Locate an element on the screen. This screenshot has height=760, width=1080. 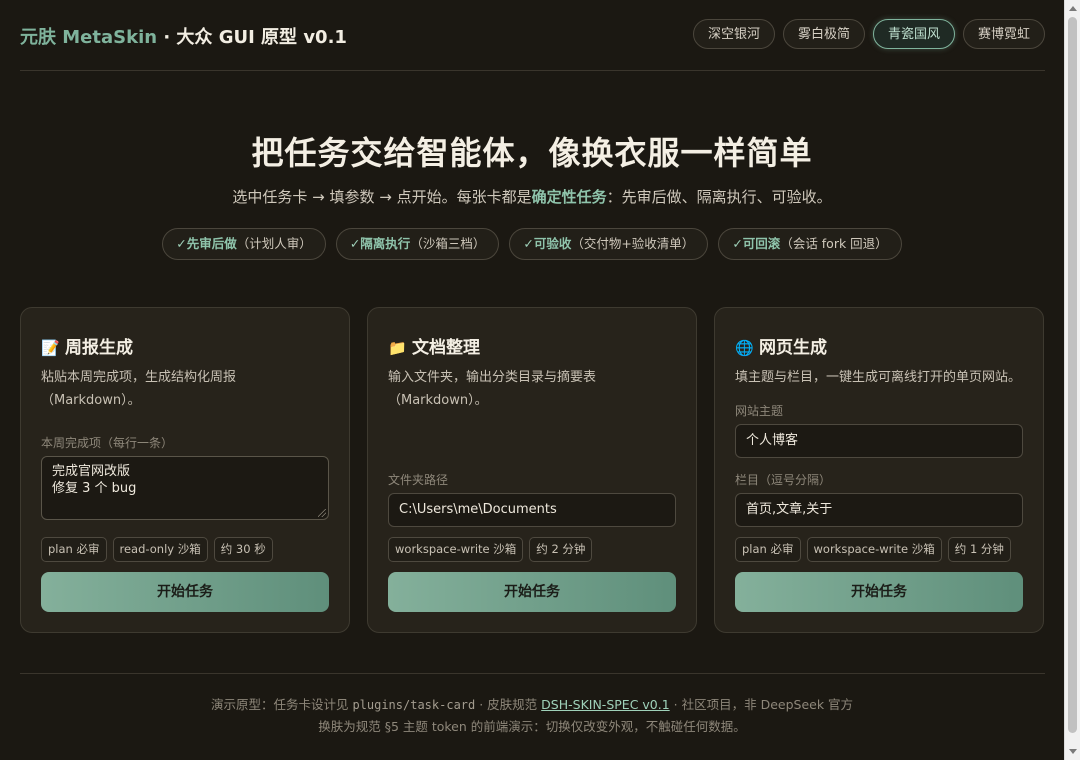
feature-pill-rollback: ✓可回滚（会话 fork 回退） is located at coordinates (810, 244).